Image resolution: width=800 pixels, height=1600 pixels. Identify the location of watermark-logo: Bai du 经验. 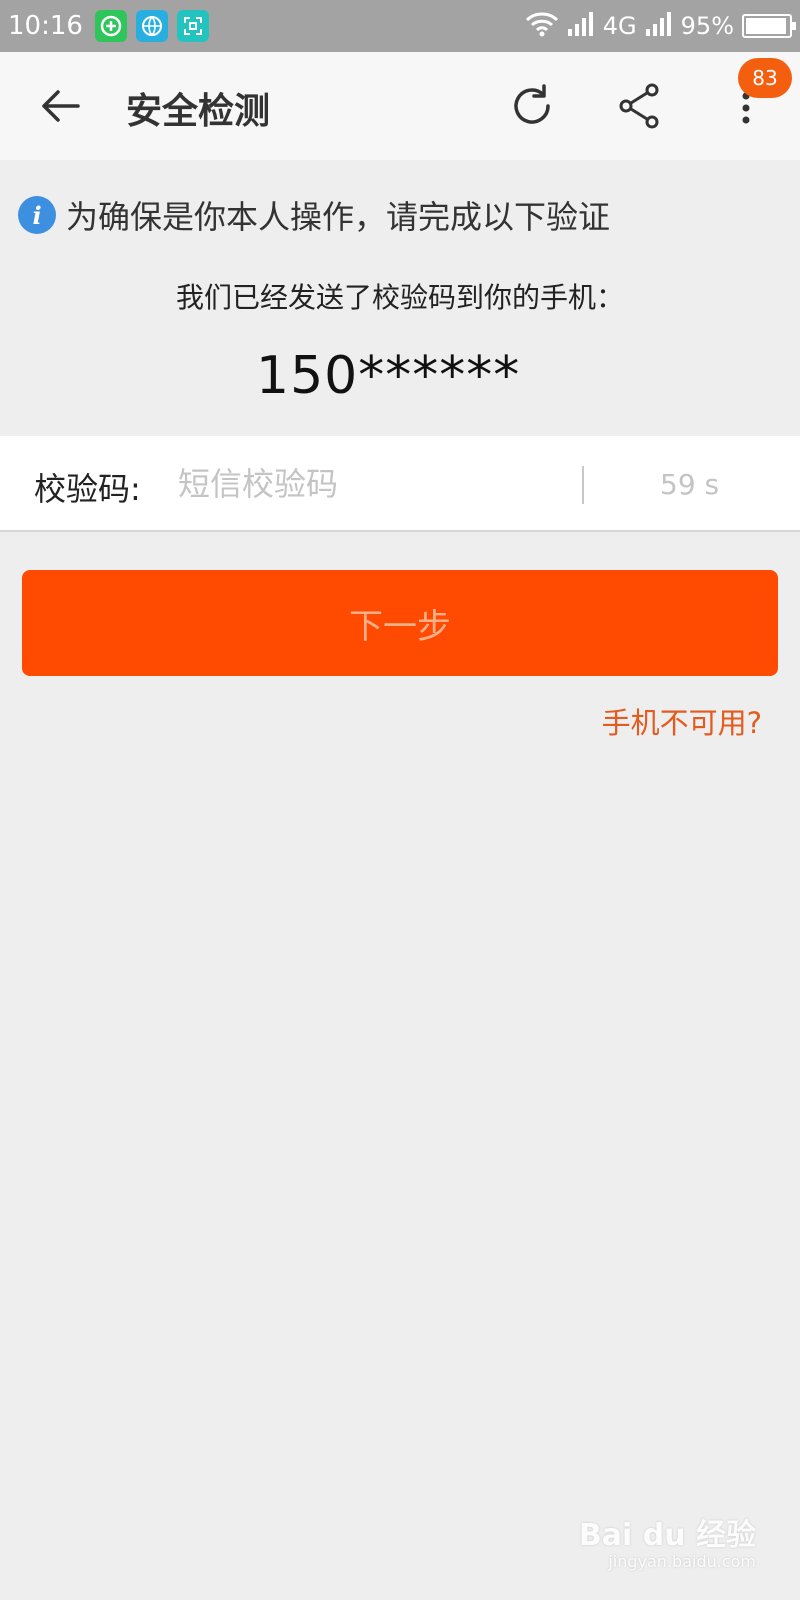
(667, 1535).